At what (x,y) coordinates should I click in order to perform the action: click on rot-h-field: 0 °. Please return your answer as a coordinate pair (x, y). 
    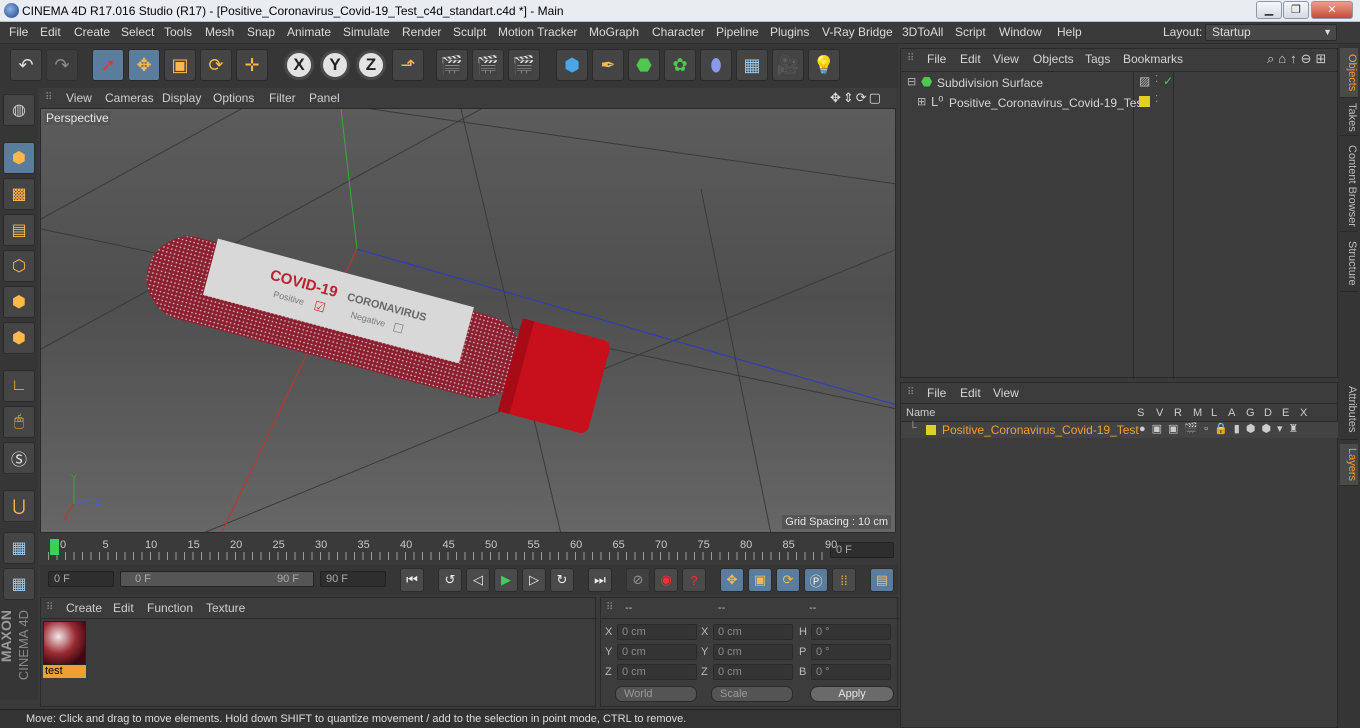
    Looking at the image, I should click on (851, 632).